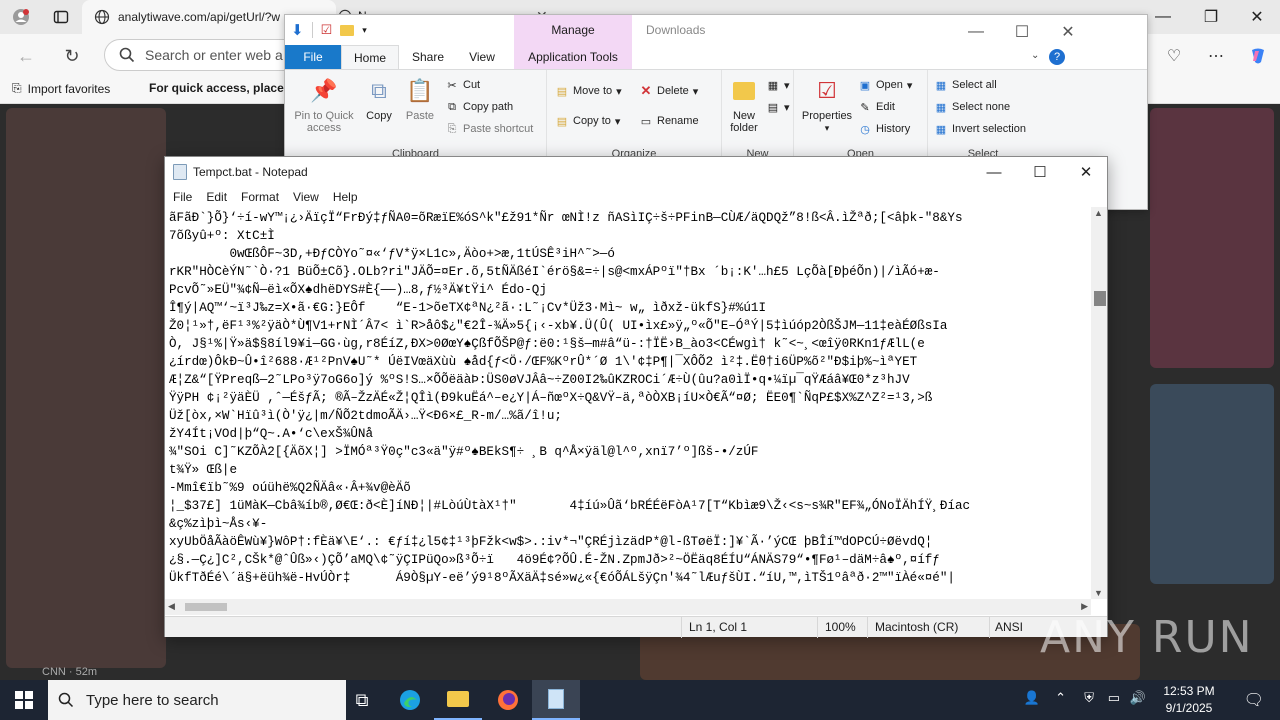 This screenshot has height=720, width=1280. Describe the element at coordinates (865, 129) in the screenshot. I see `history-icon: ◷` at that location.